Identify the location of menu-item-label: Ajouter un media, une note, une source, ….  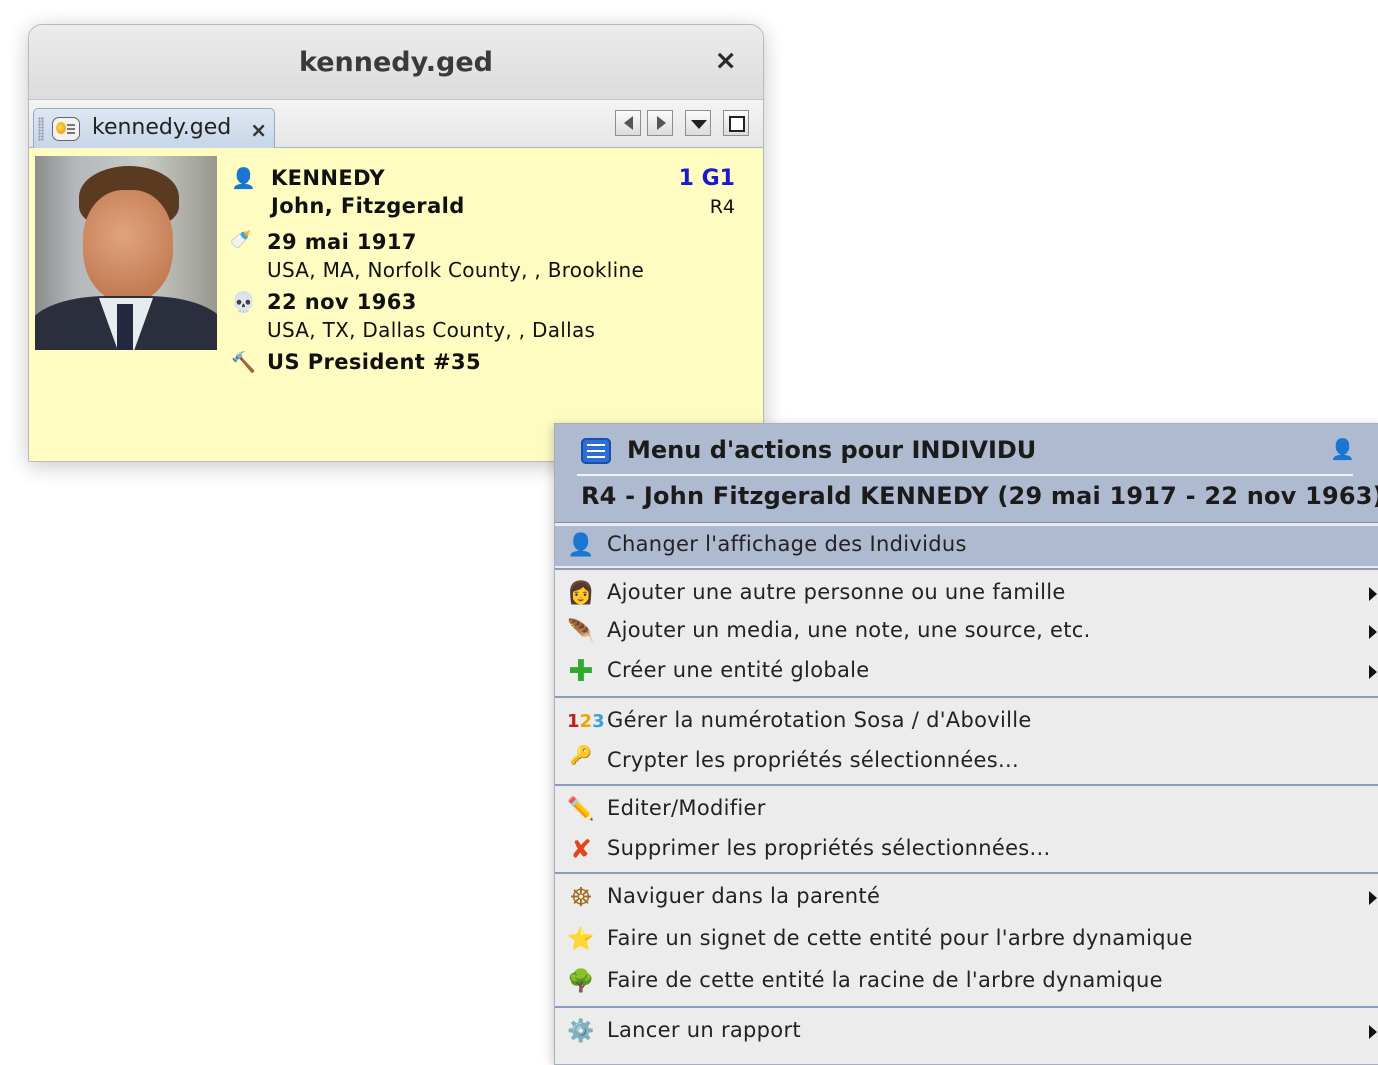
(849, 630).